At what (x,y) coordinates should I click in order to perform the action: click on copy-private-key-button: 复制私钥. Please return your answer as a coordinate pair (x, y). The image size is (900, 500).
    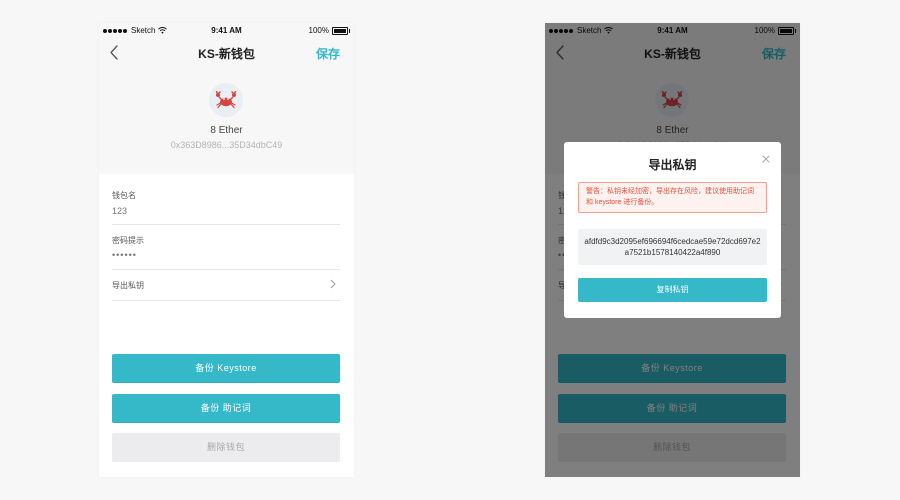
    Looking at the image, I should click on (672, 290).